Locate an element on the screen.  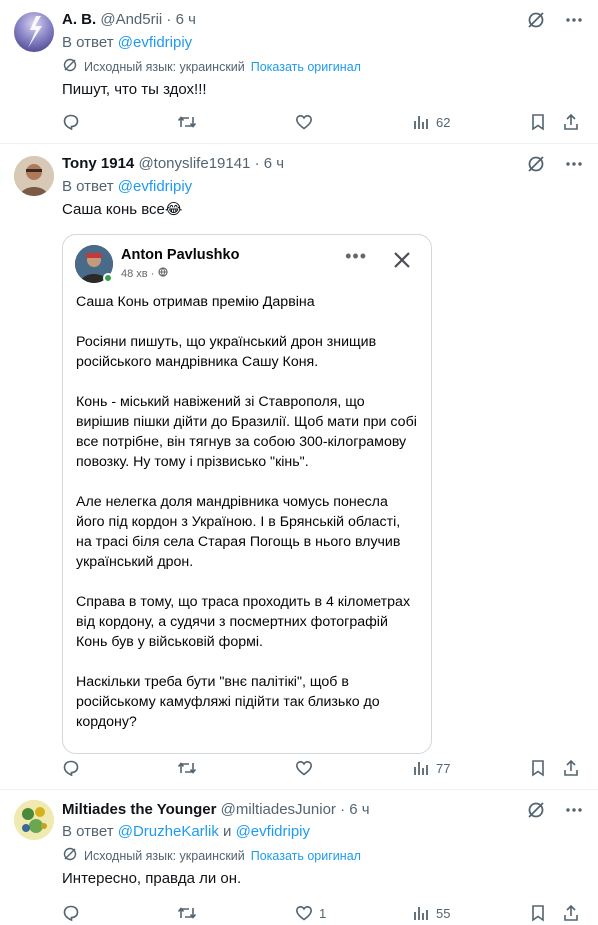
reply-context: В ответ @DruzheKarlik и @evfidripiy is located at coordinates (186, 832).